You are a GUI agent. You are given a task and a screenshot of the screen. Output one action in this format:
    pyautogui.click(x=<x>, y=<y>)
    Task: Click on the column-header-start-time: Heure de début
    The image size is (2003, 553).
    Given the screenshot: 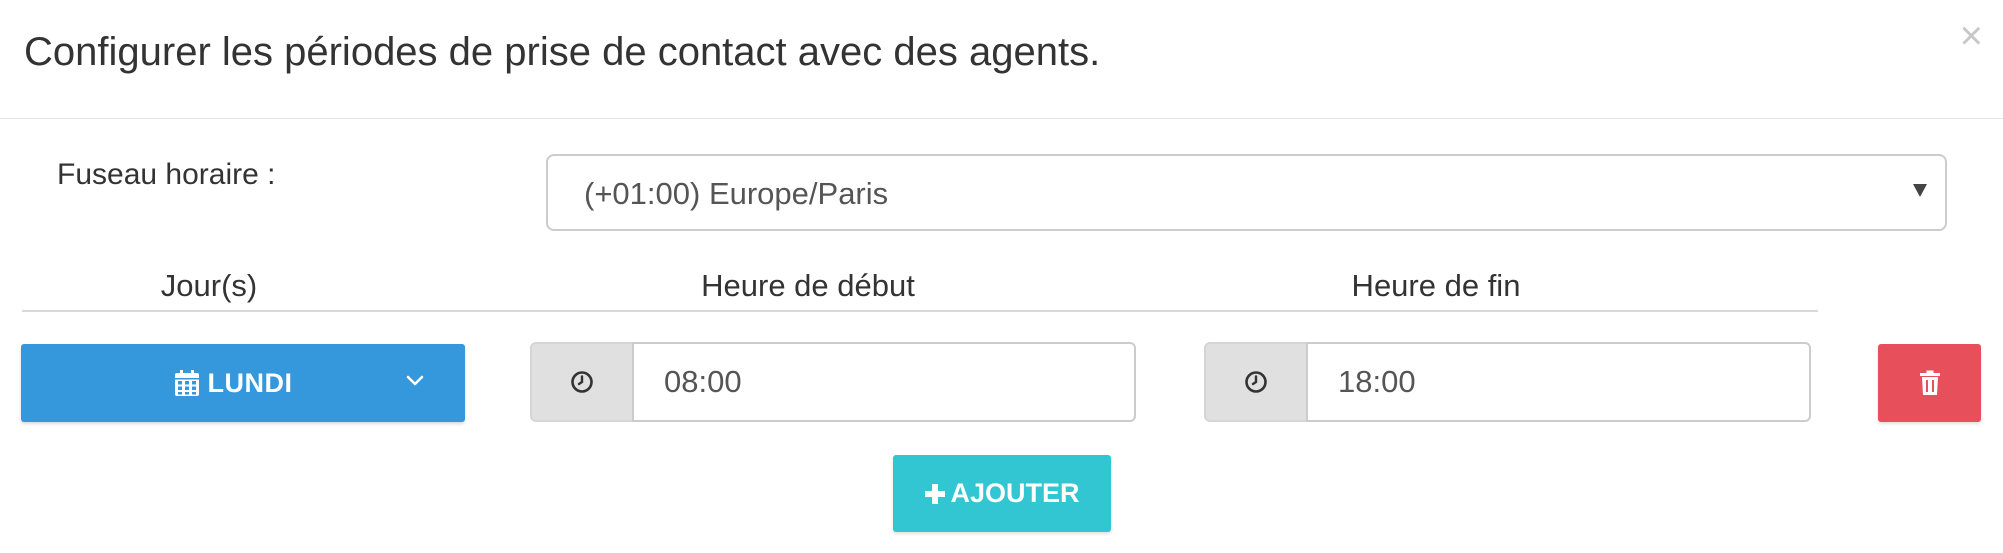 What is the action you would take?
    pyautogui.click(x=808, y=285)
    